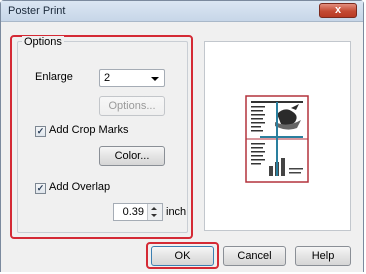  Describe the element at coordinates (43, 42) in the screenshot. I see `options-group-title: Options` at that location.